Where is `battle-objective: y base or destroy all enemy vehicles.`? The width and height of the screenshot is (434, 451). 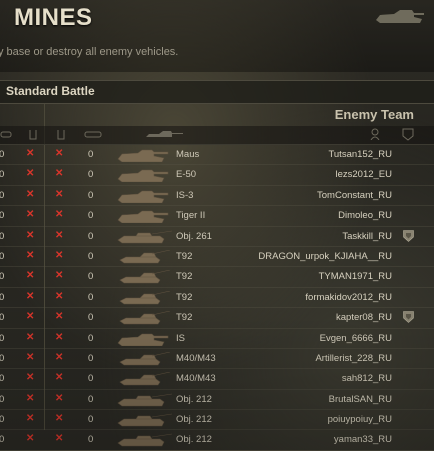
battle-objective: y base or destroy all enemy vehicles. is located at coordinates (89, 52).